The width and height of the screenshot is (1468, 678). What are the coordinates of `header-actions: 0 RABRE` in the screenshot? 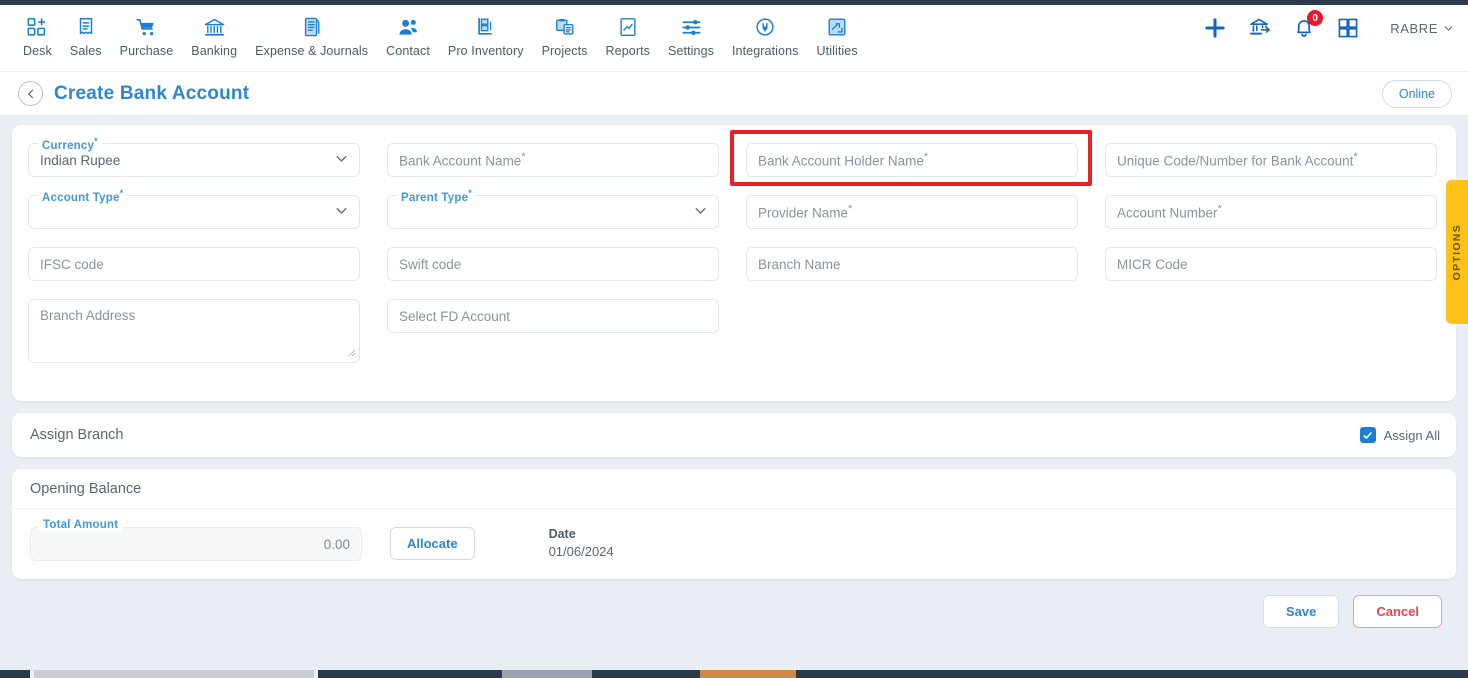 It's located at (1328, 25).